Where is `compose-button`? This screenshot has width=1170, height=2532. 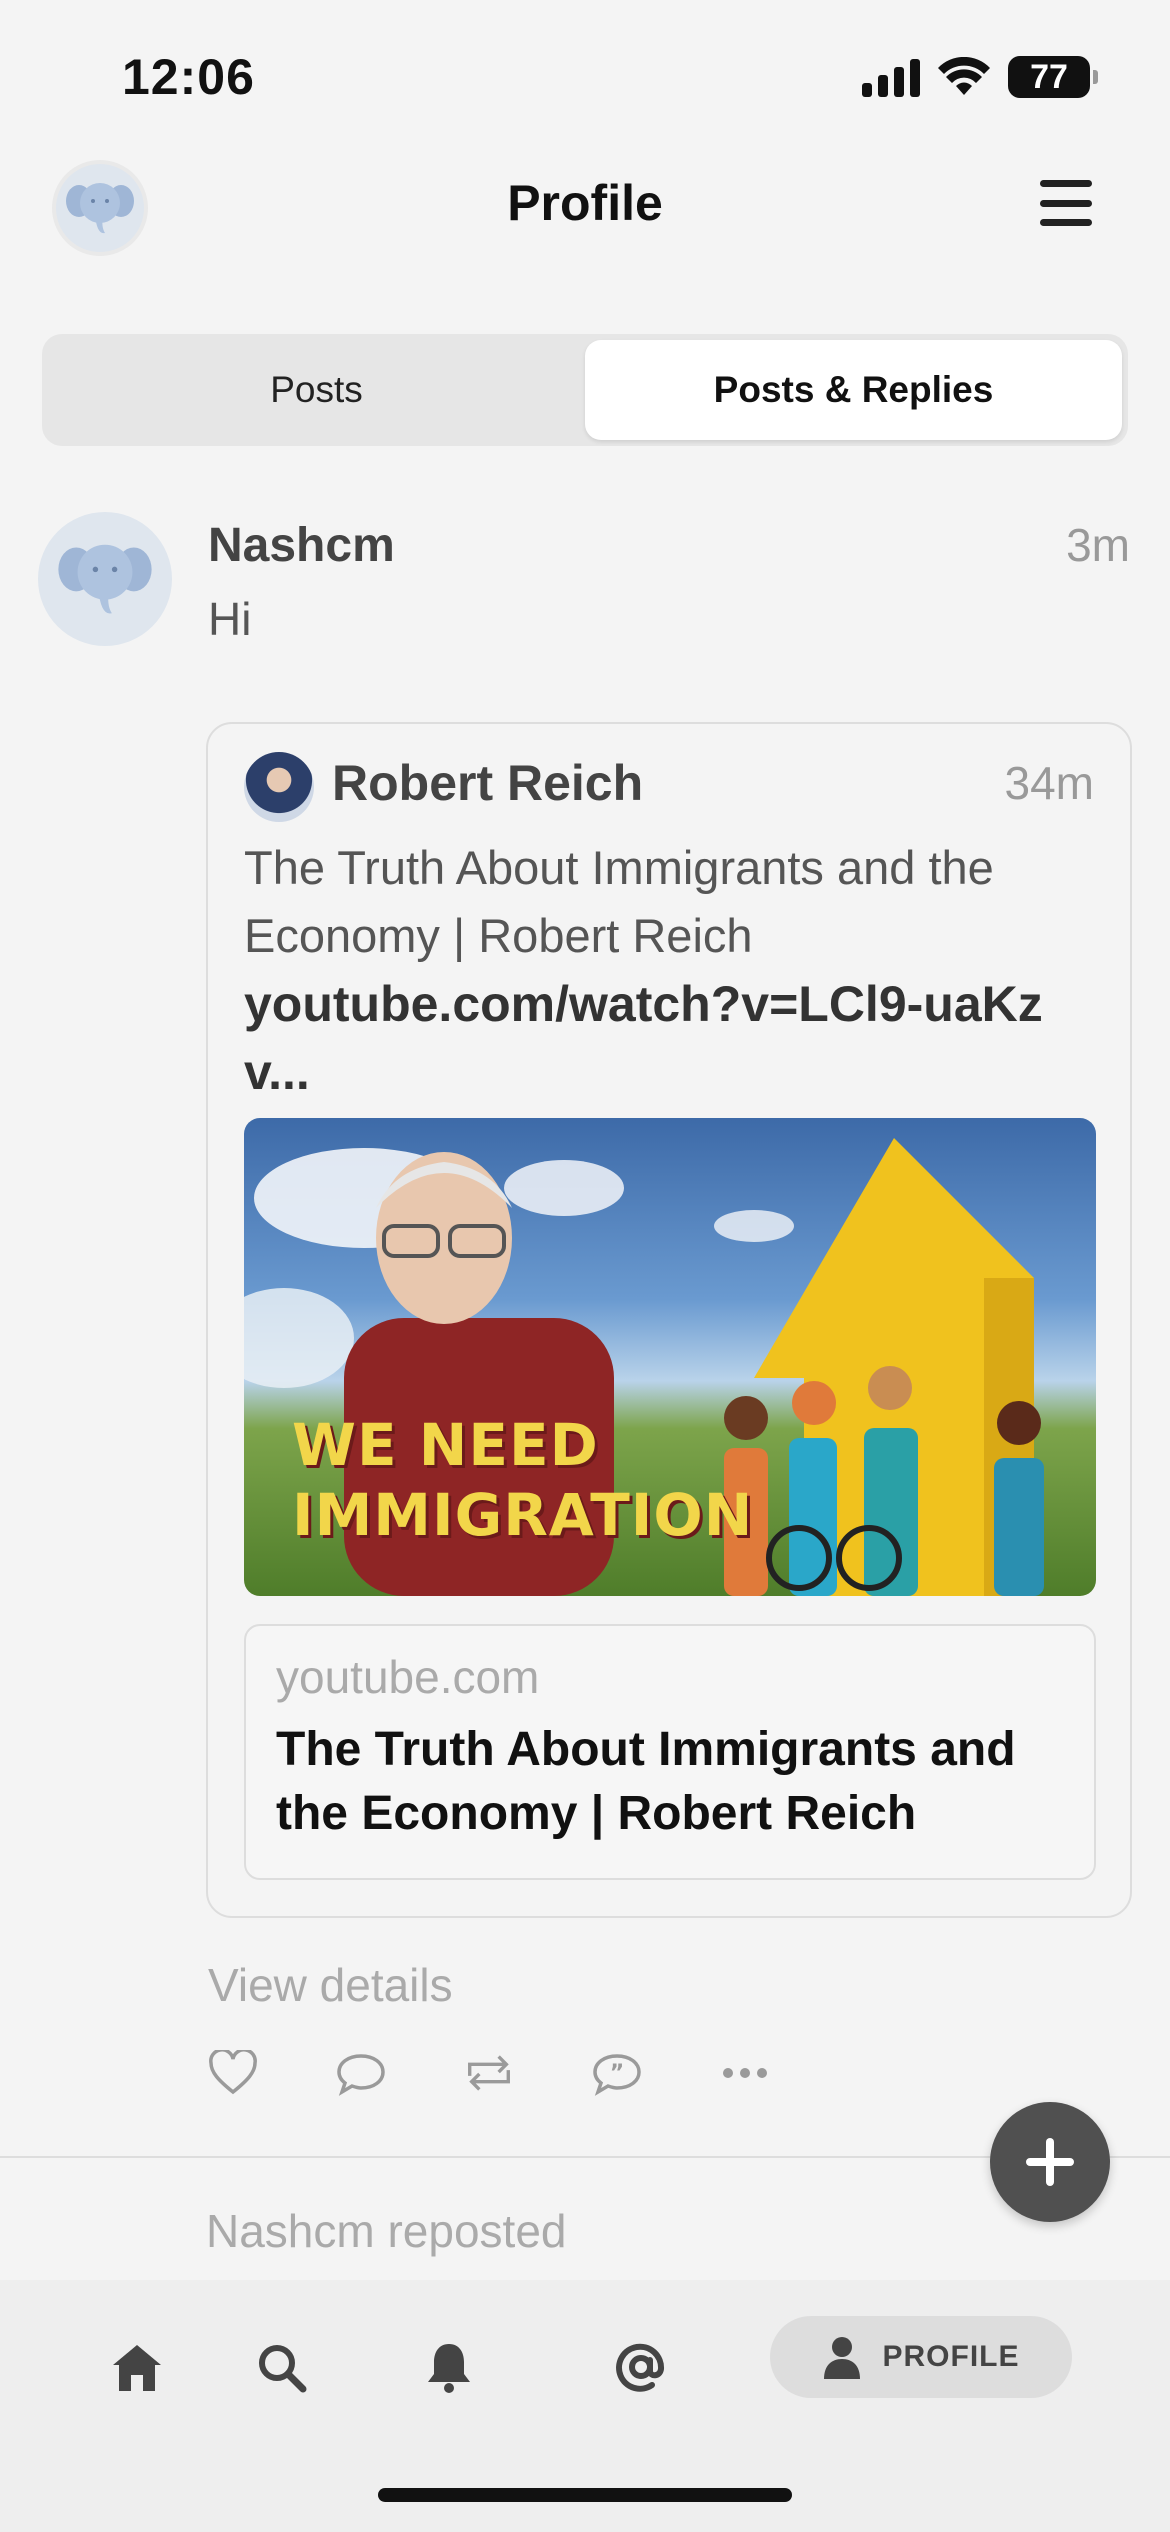 compose-button is located at coordinates (1050, 2162).